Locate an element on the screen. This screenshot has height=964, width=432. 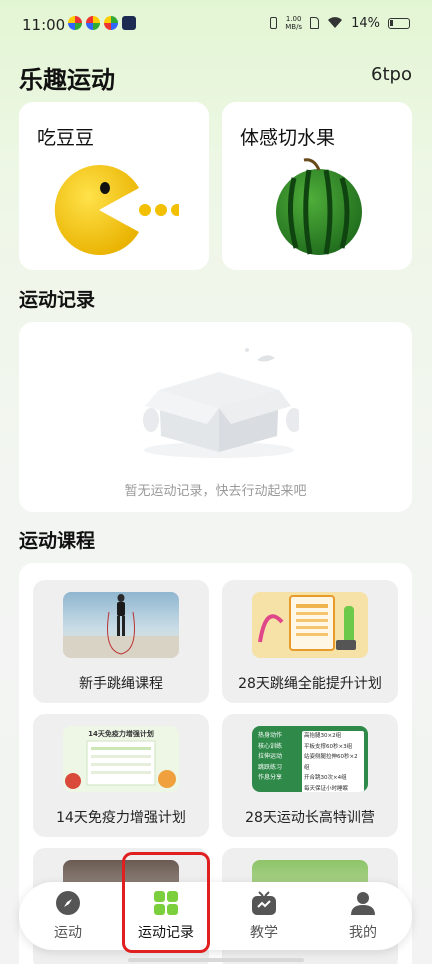
empty-records-text: 暂无运动记录，快去行动起来吧 is located at coordinates (215, 491).